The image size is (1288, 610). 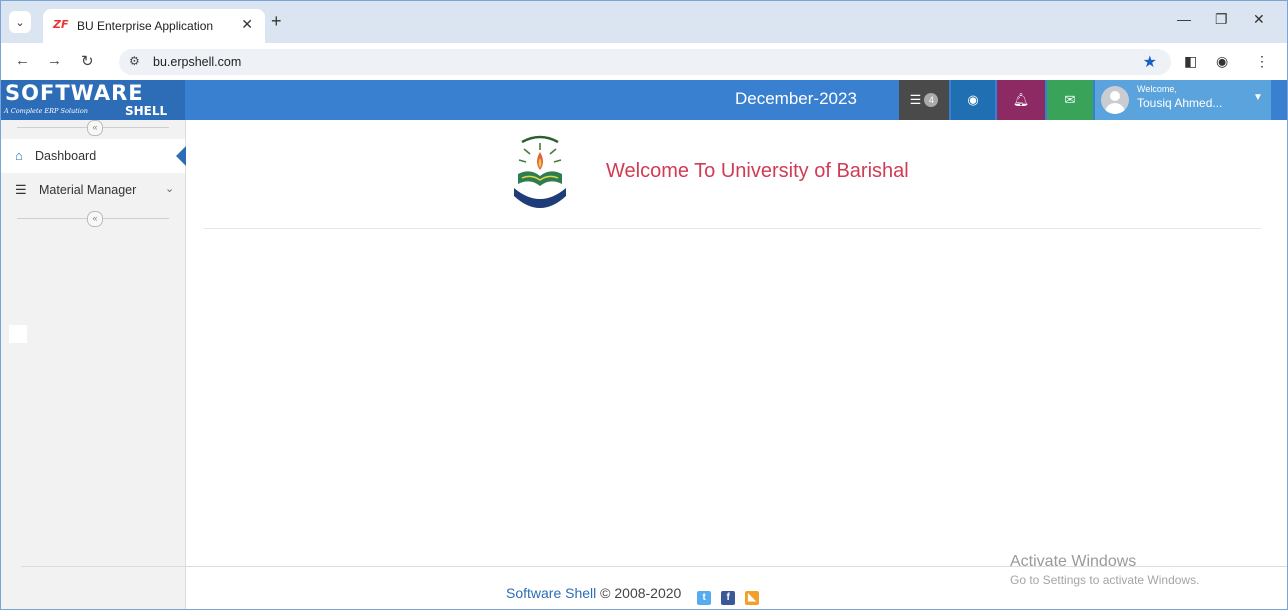 What do you see at coordinates (1190, 61) in the screenshot?
I see `side-panel-icon: ◧` at bounding box center [1190, 61].